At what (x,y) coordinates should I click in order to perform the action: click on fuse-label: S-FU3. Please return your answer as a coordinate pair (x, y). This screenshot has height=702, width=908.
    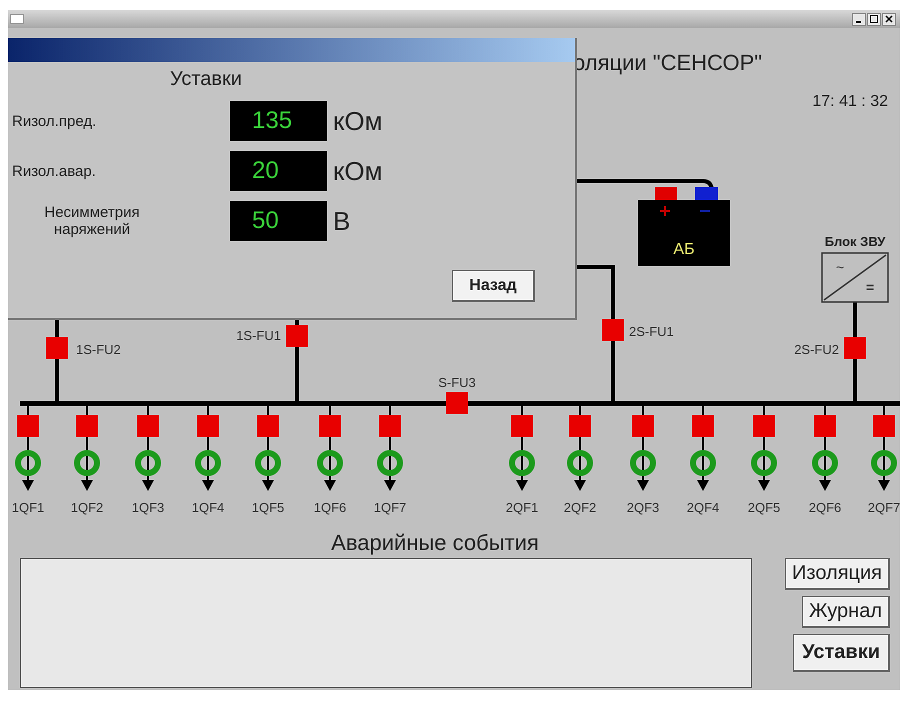
    Looking at the image, I should click on (457, 382).